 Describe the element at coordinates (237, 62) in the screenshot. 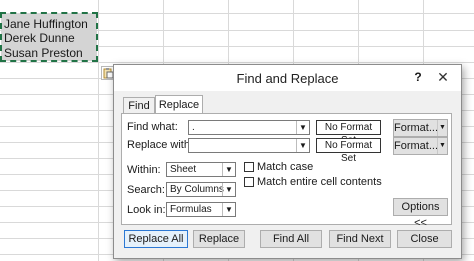

I see `row-divider` at that location.